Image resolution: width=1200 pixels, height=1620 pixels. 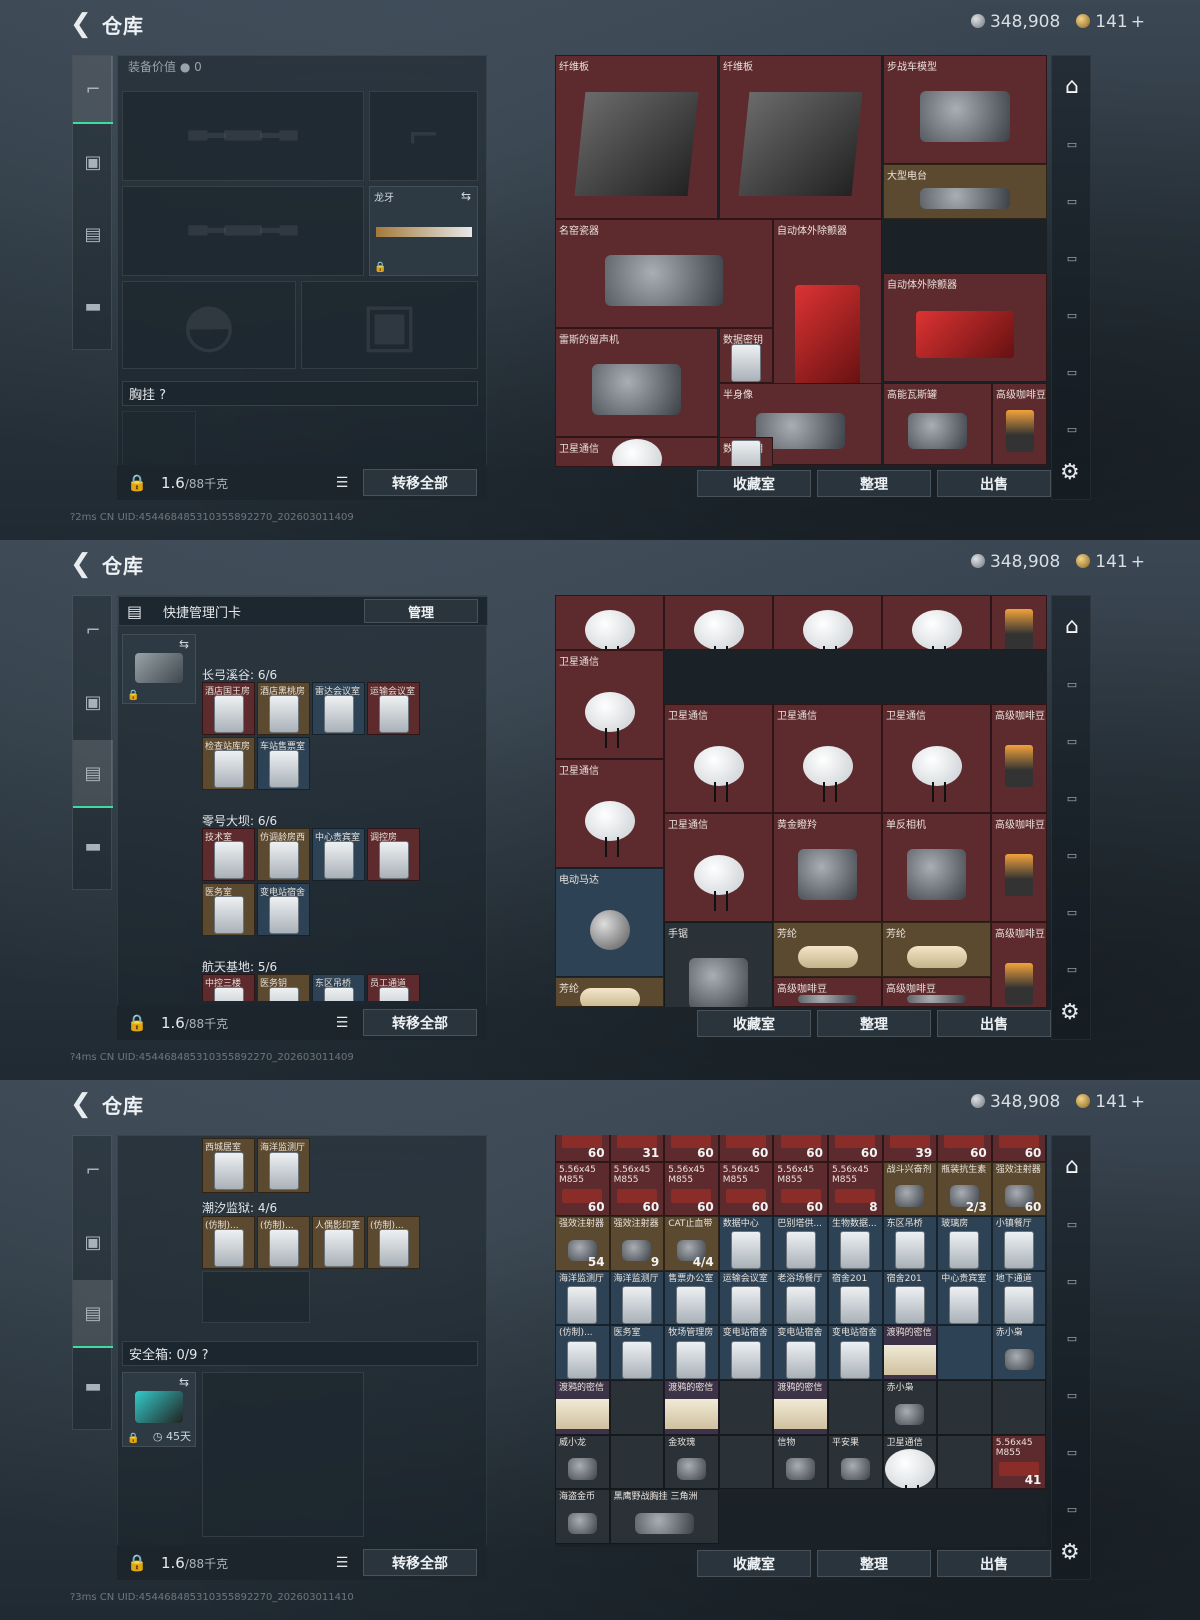 What do you see at coordinates (338, 987) in the screenshot?
I see `keycard-item: 东区吊桥` at bounding box center [338, 987].